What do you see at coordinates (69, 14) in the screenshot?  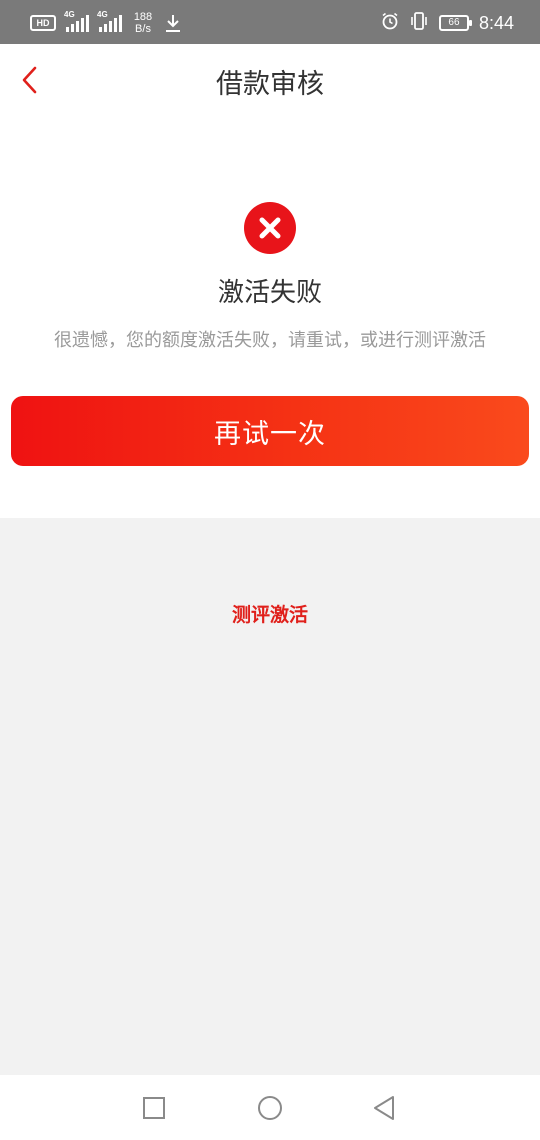 I see `network-type-1: 4G` at bounding box center [69, 14].